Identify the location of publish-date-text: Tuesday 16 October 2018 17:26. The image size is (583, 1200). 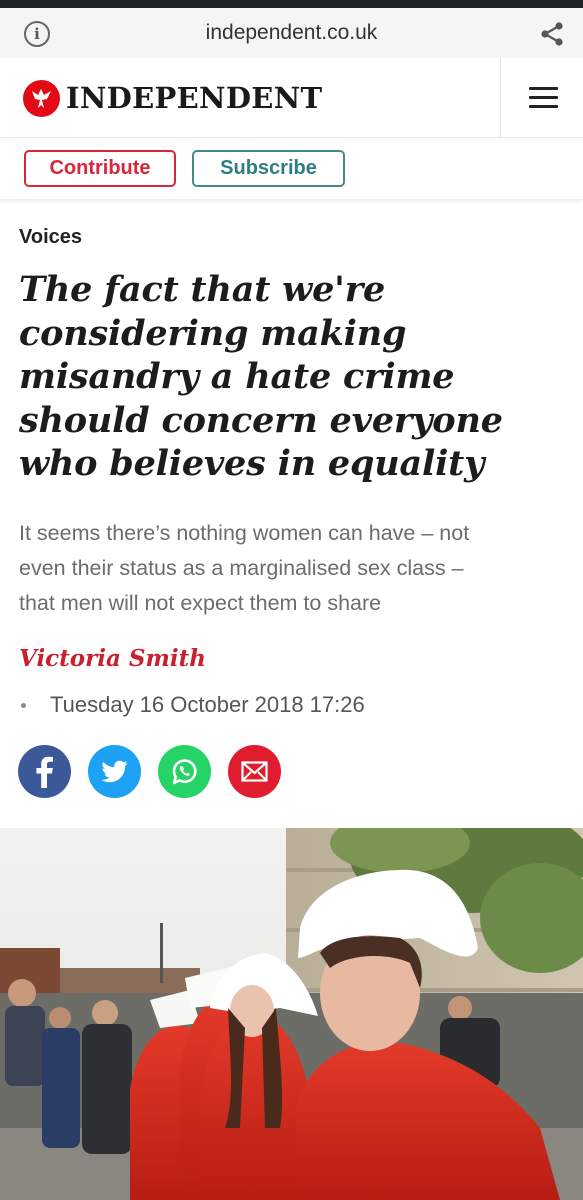
(207, 704).